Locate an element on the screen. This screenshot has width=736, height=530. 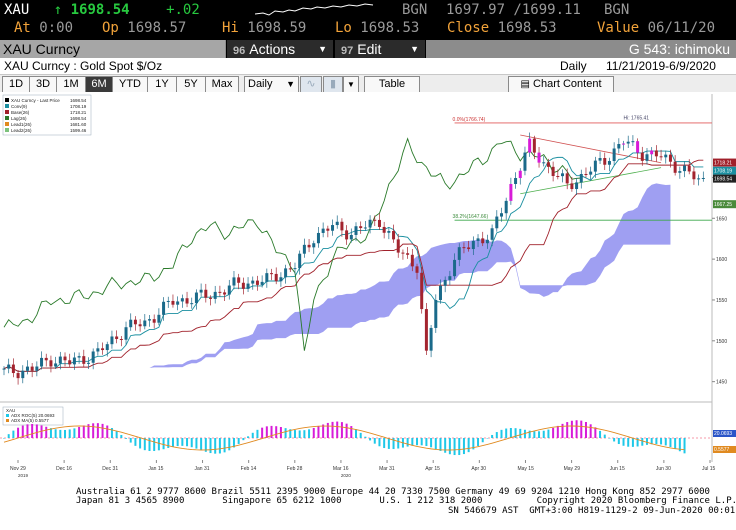
bar-chart-icon: ▮ is located at coordinates (333, 84).